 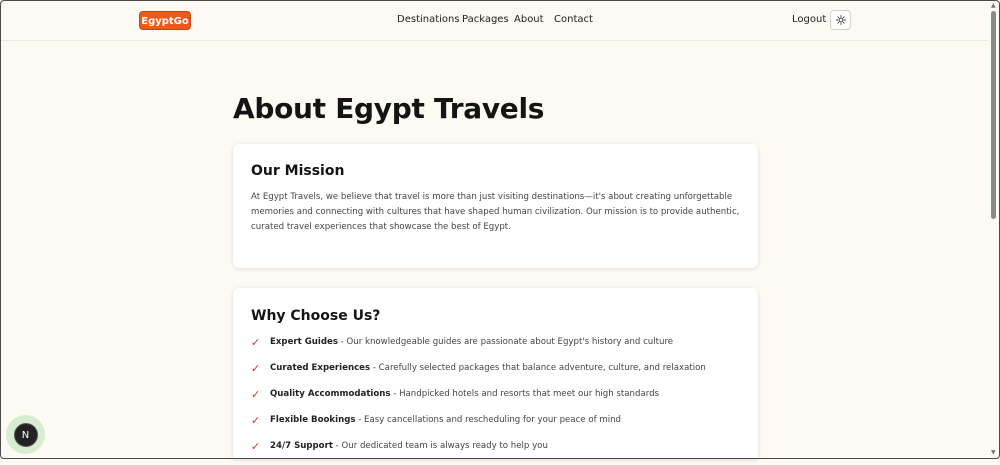 What do you see at coordinates (993, 5) in the screenshot?
I see `scroll-up-arrow-icon: ▲` at bounding box center [993, 5].